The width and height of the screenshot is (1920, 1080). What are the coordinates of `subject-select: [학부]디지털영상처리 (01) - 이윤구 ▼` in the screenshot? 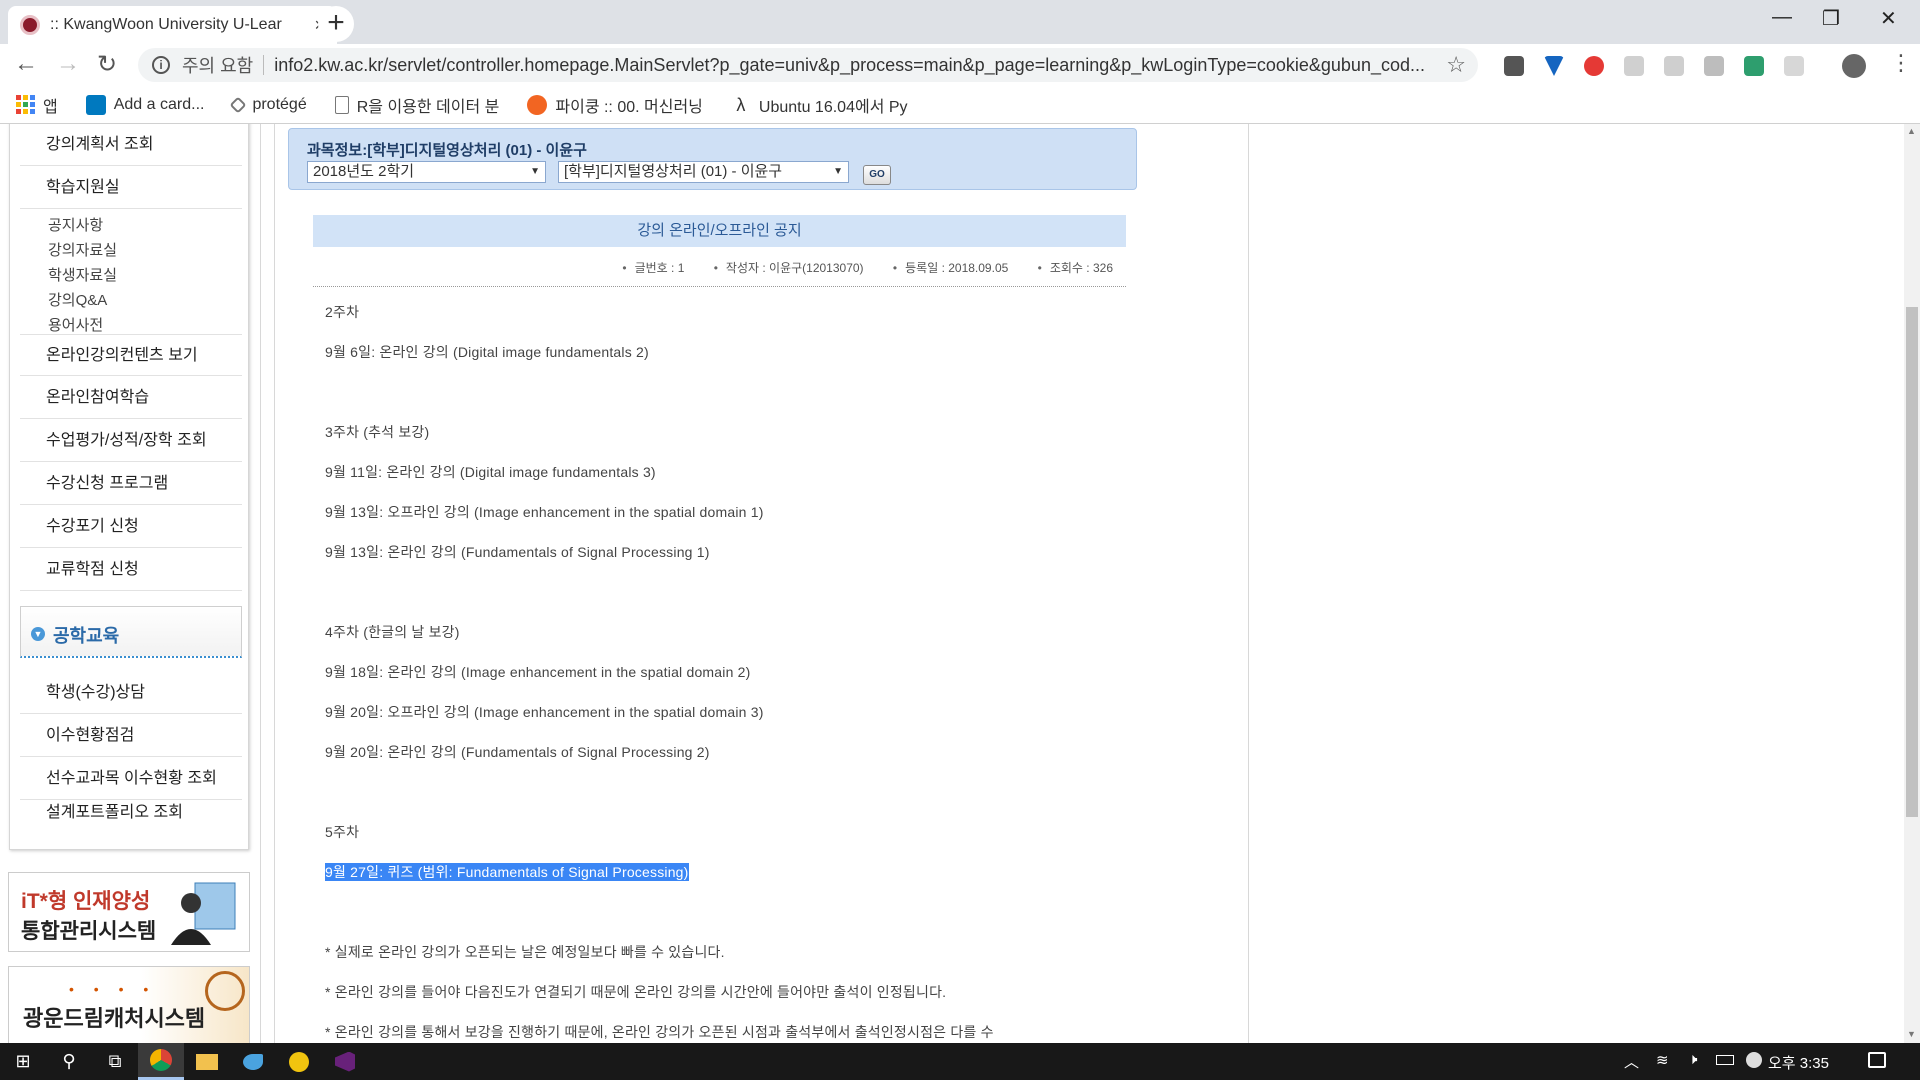 It's located at (703, 172).